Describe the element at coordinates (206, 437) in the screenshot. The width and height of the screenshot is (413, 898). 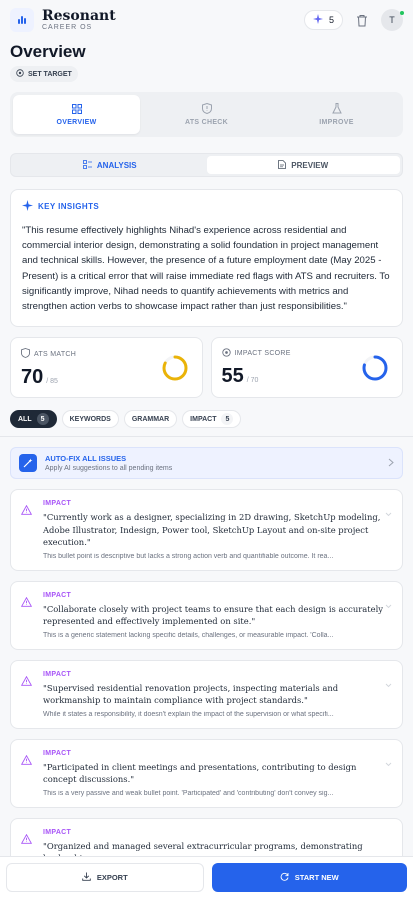
I see `divider` at that location.